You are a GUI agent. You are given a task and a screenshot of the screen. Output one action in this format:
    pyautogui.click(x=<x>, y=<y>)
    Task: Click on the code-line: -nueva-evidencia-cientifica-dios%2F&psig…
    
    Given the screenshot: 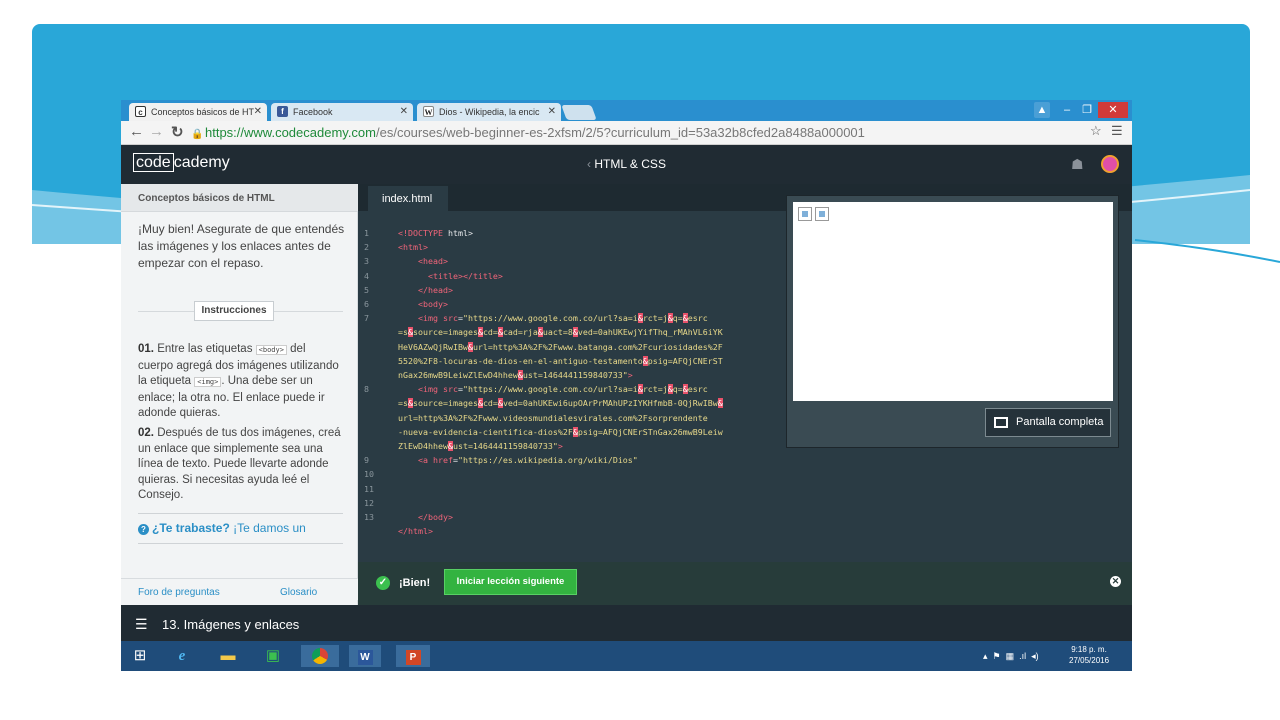 What is the action you would take?
    pyautogui.click(x=560, y=431)
    